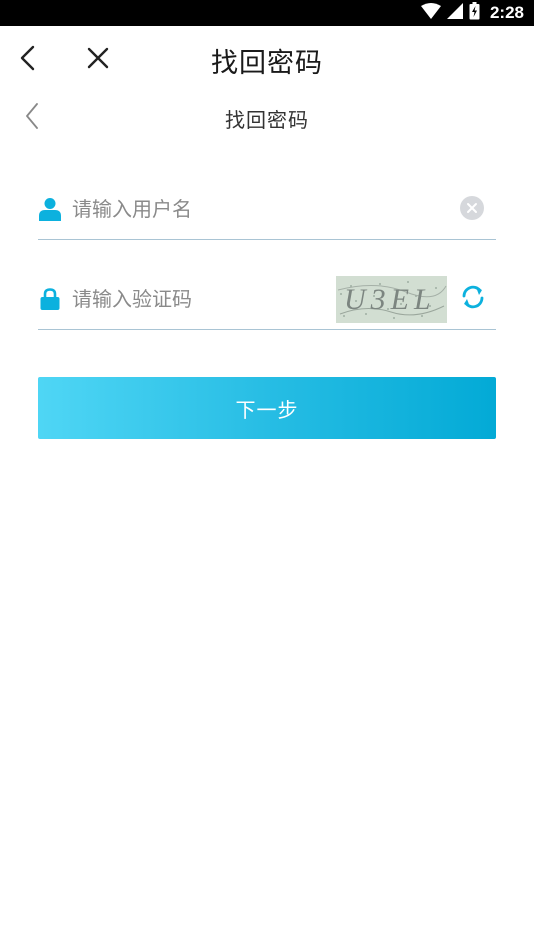 Image resolution: width=534 pixels, height=950 pixels. What do you see at coordinates (267, 13) in the screenshot?
I see `status-bar: 2:28` at bounding box center [267, 13].